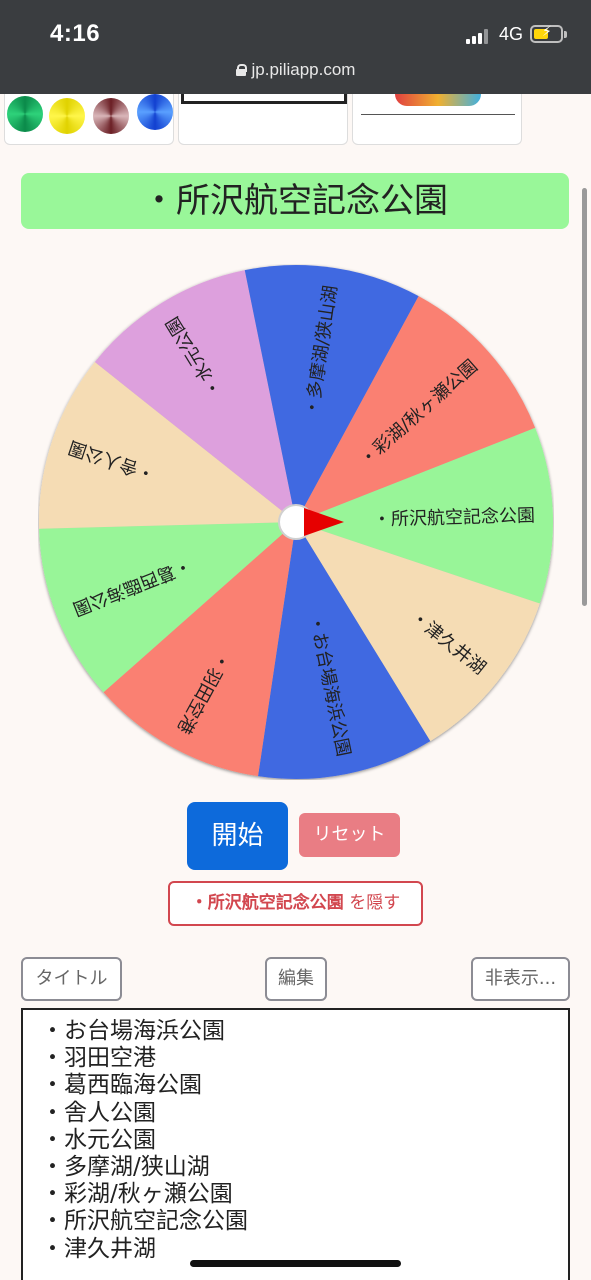 The width and height of the screenshot is (591, 1280). Describe the element at coordinates (479, 36) in the screenshot. I see `signal-icon` at that location.